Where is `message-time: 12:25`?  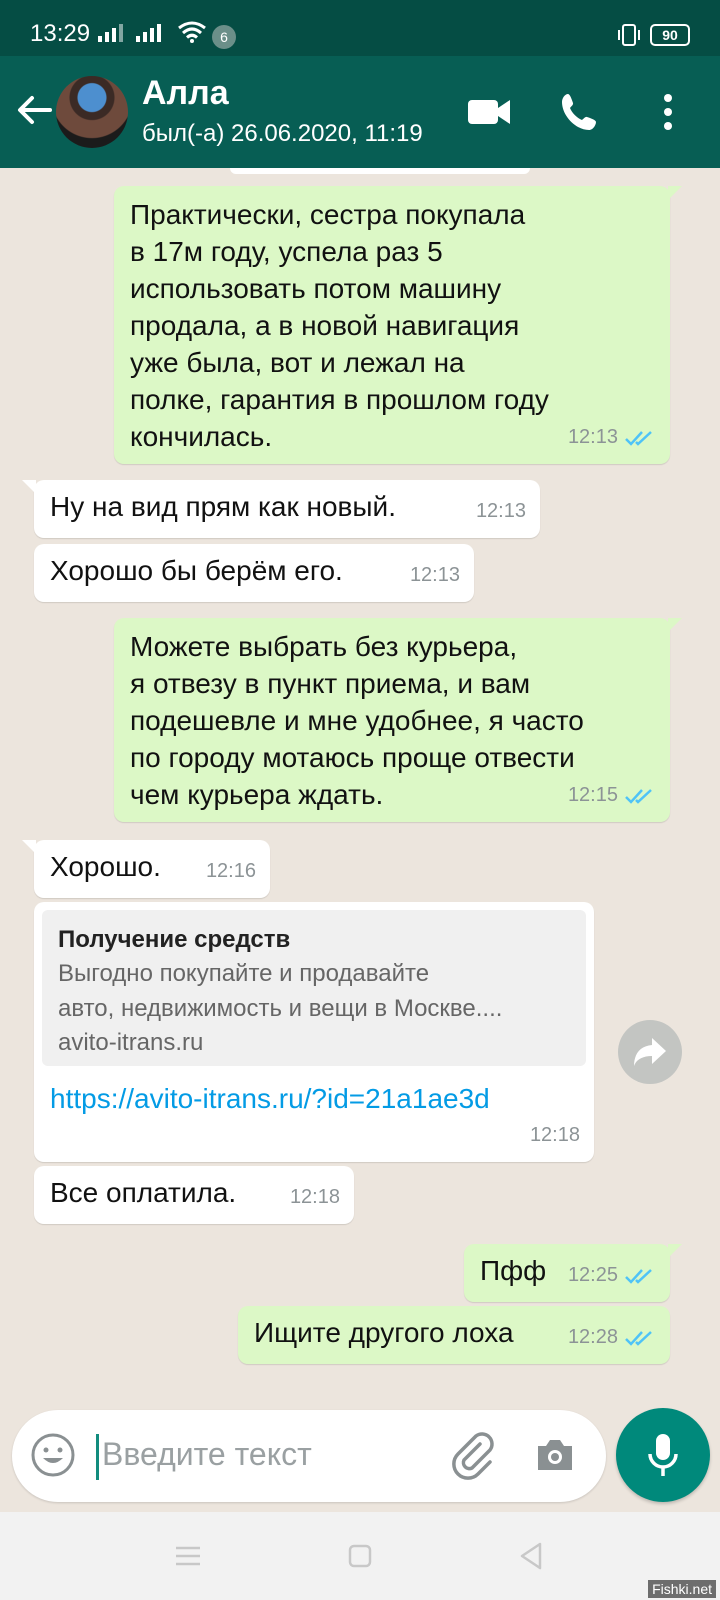
message-time: 12:25 is located at coordinates (592, 1275).